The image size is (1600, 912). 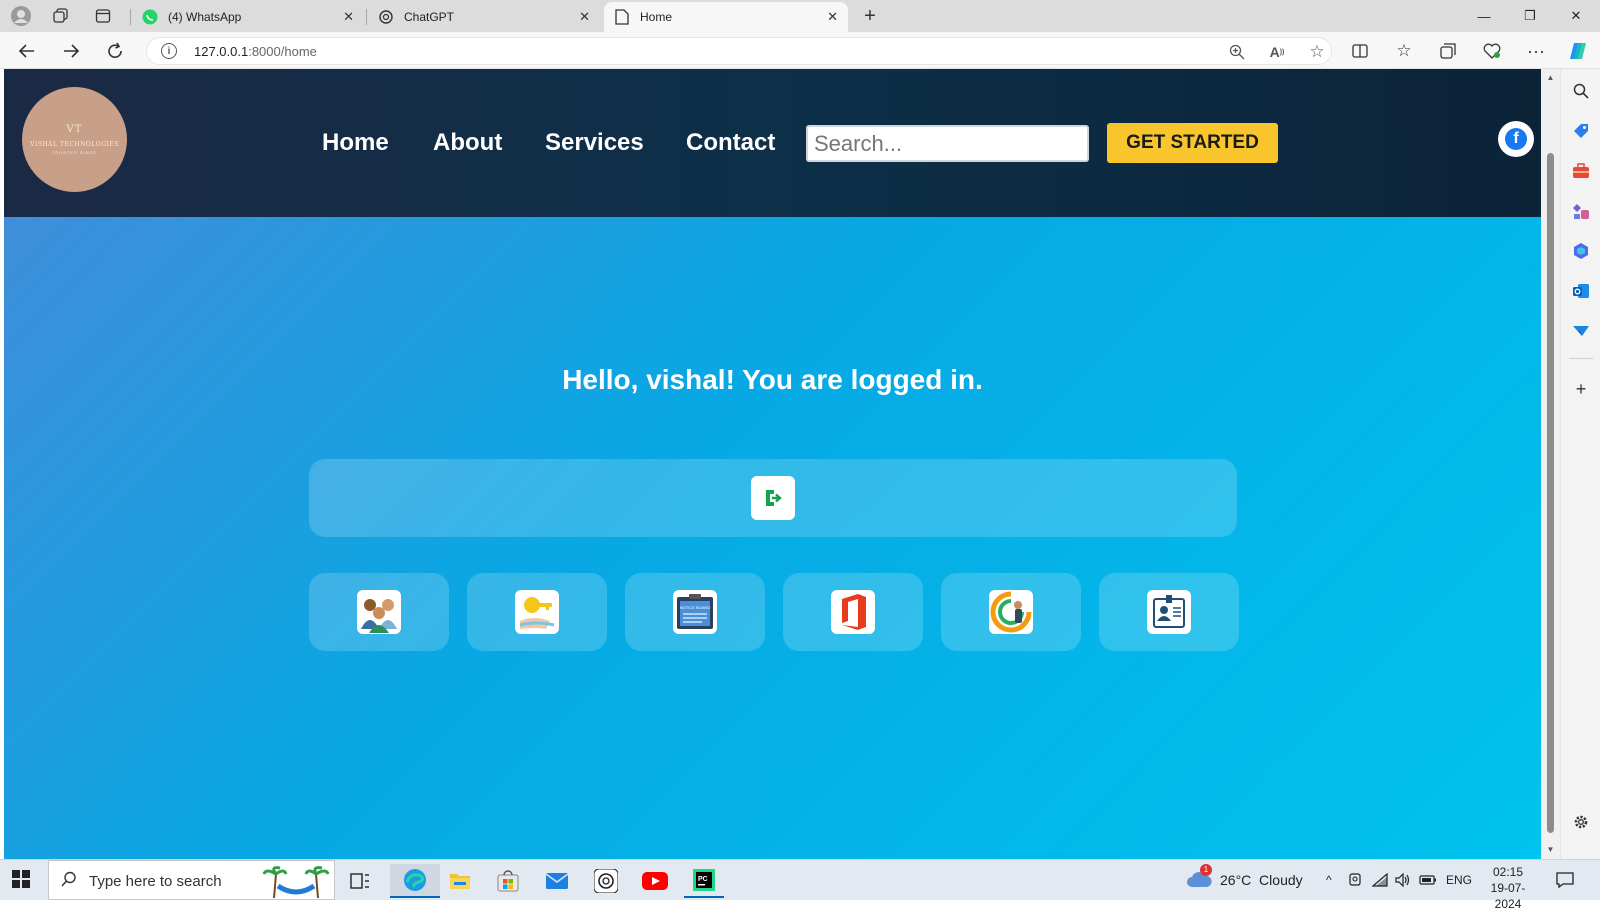 What do you see at coordinates (296, 883) in the screenshot?
I see `search-highlight-icon` at bounding box center [296, 883].